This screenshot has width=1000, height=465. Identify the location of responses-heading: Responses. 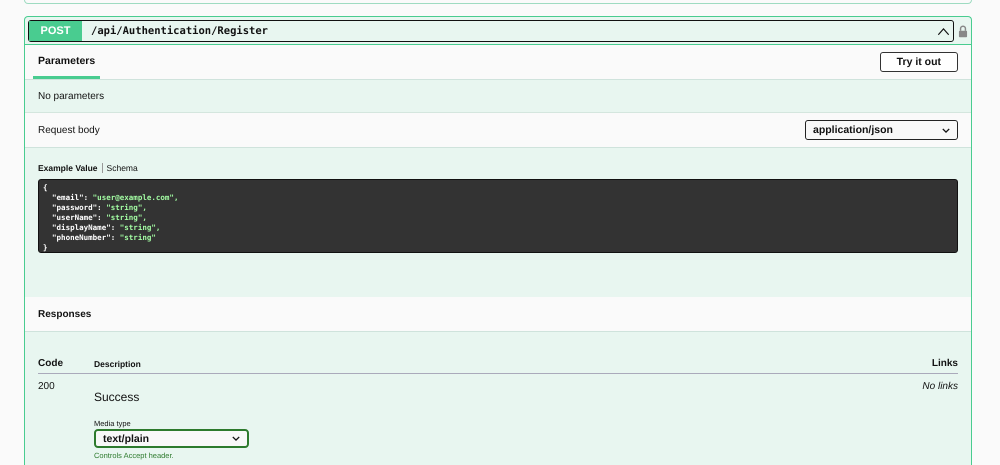
(65, 314).